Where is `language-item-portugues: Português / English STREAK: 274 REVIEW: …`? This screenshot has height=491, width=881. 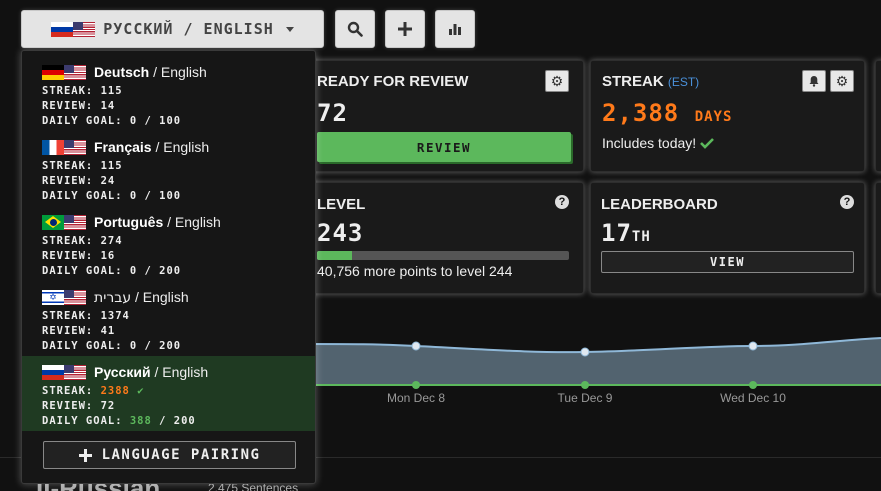
language-item-portugues: Português / English STREAK: 274 REVIEW: … is located at coordinates (168, 243).